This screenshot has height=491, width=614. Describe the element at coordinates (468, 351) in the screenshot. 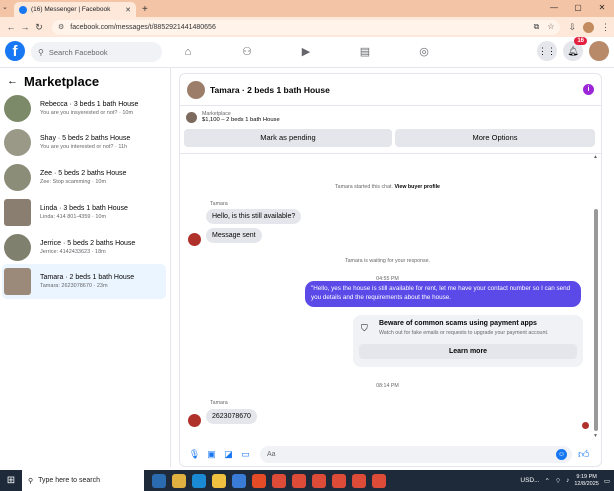

I see `learn-more-button: Learn more` at that location.